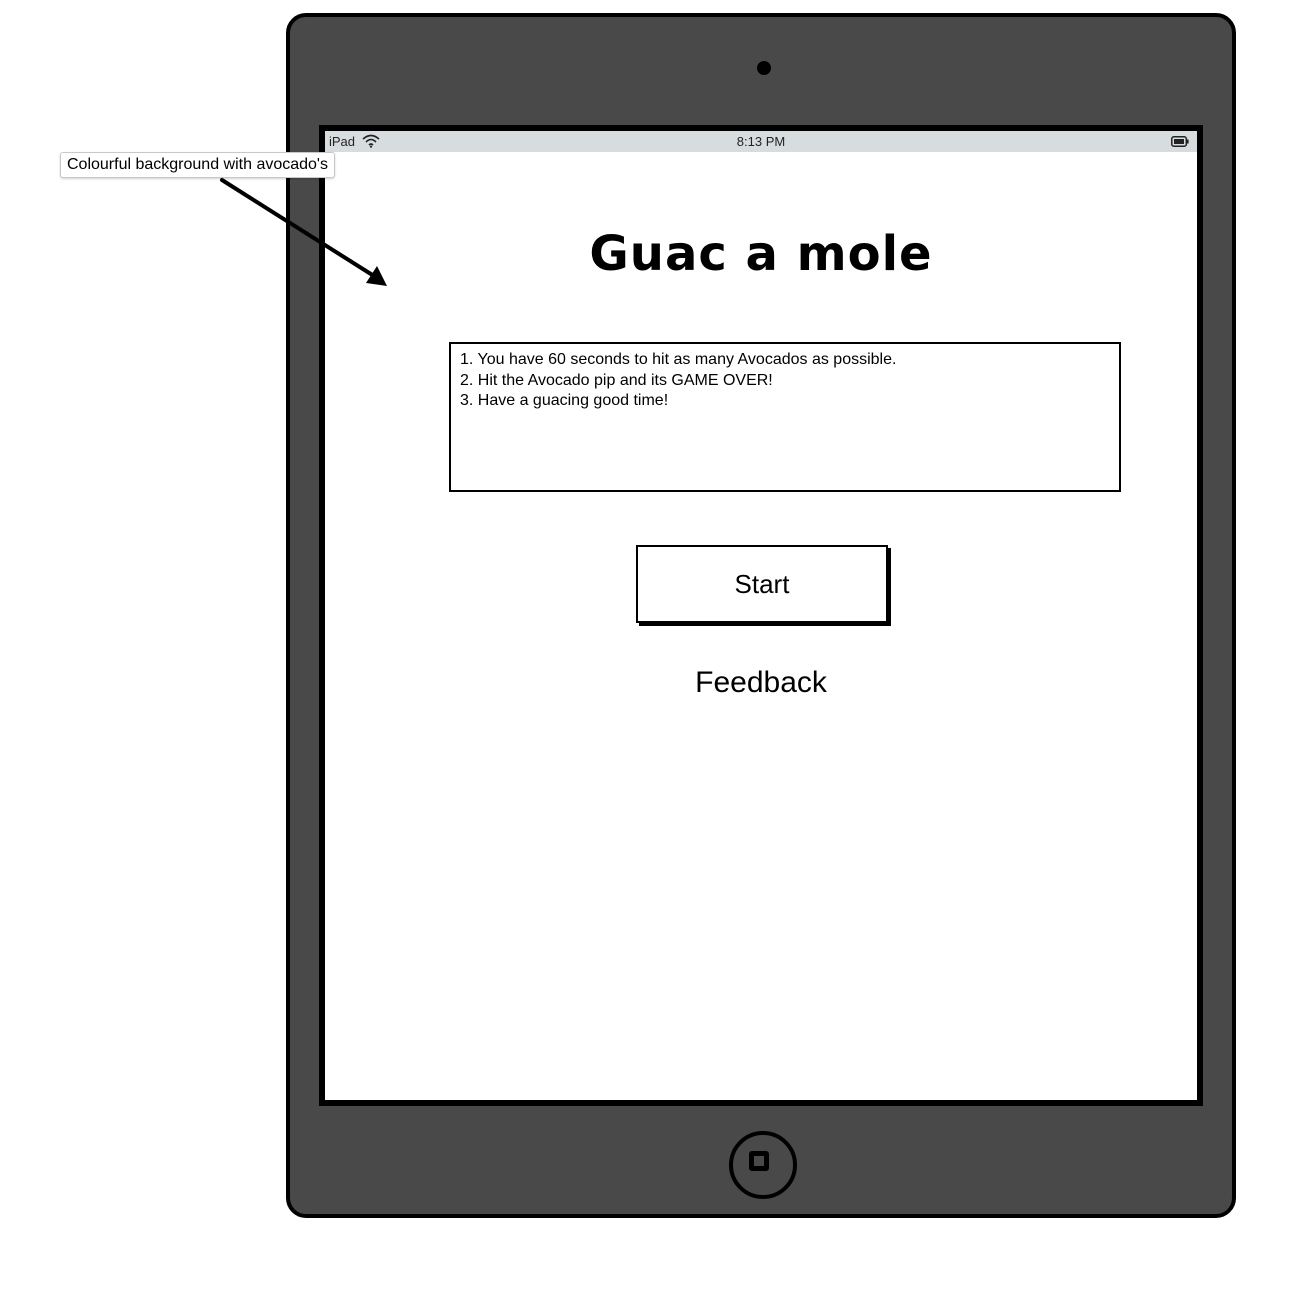 The height and width of the screenshot is (1294, 1304). What do you see at coordinates (764, 68) in the screenshot?
I see `camera-dot` at bounding box center [764, 68].